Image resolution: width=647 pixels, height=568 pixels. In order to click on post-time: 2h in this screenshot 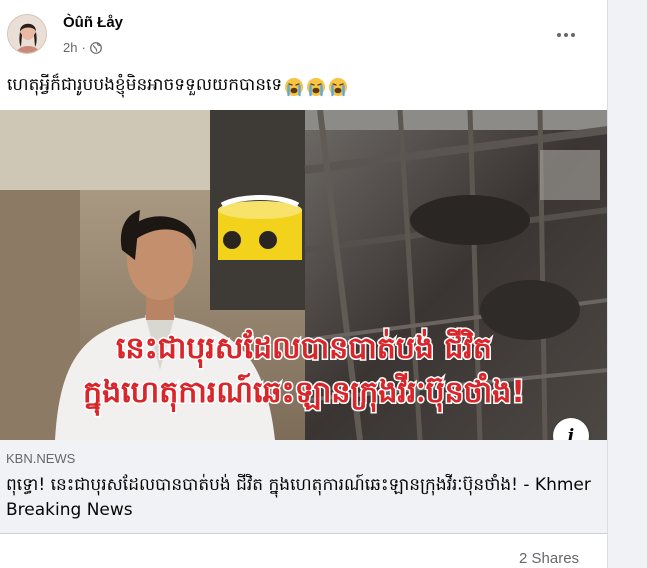, I will do `click(70, 47)`.